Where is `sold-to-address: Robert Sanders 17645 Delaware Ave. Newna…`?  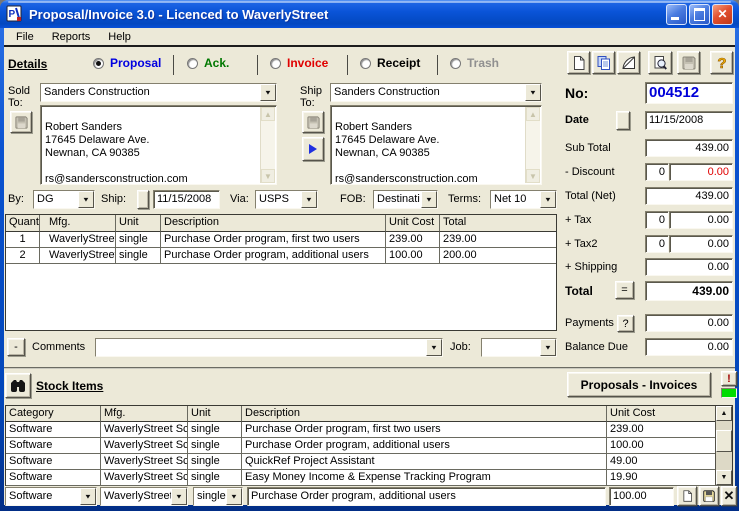
sold-to-address: Robert Sanders 17645 Delaware Ave. Newna… is located at coordinates (158, 145).